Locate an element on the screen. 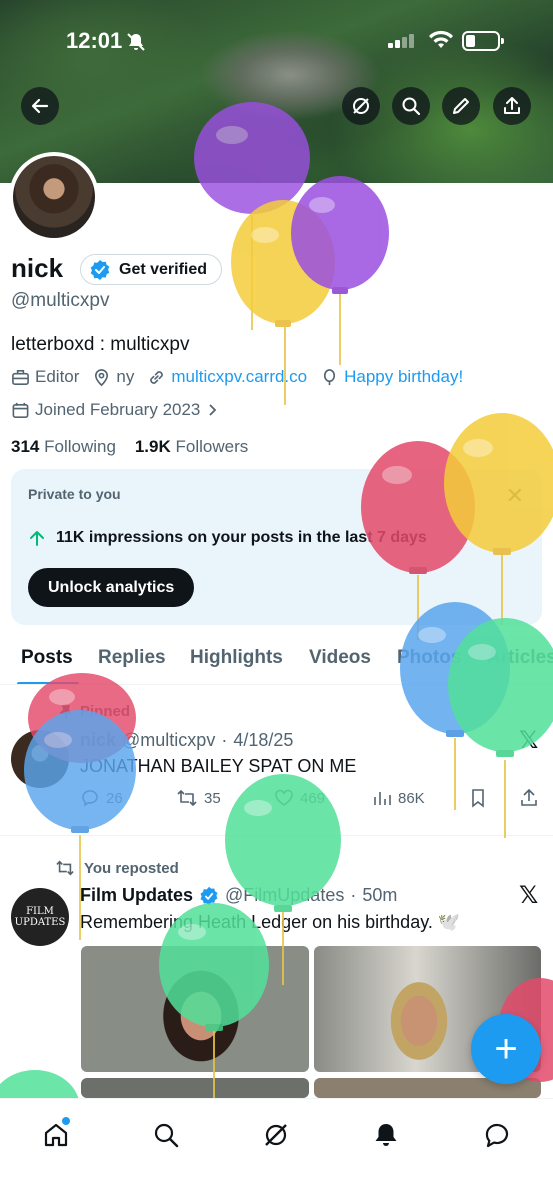 Image resolution: width=553 pixels, height=1200 pixels. link-icon is located at coordinates (157, 377).